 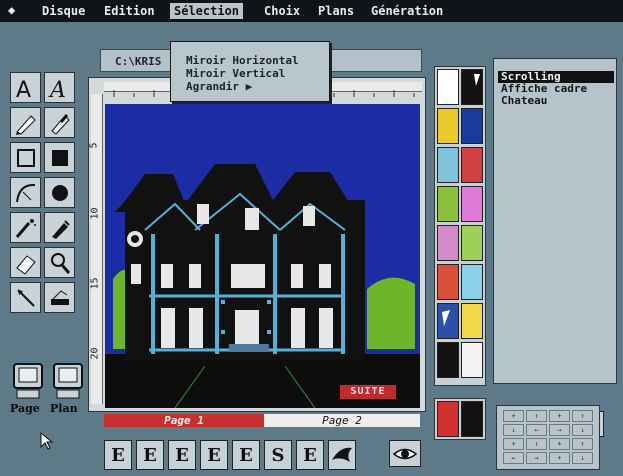 I want to click on foreground-color, so click(x=448, y=419).